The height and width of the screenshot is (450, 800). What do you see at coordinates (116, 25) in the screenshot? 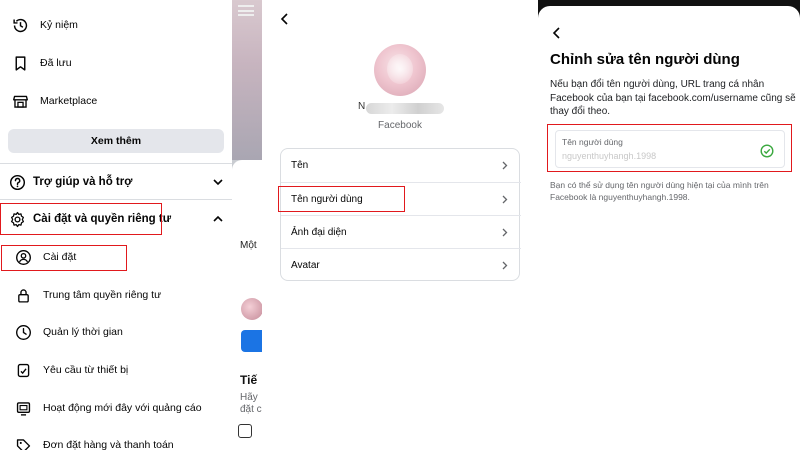
I see `menu-item-memories: Kỷ niệm` at bounding box center [116, 25].